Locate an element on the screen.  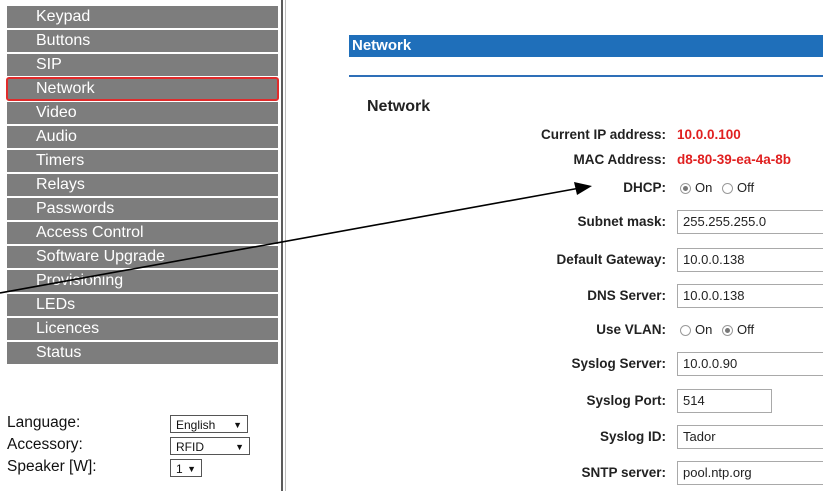
syslog-port-label: Syslog Port: is located at coordinates (626, 400).